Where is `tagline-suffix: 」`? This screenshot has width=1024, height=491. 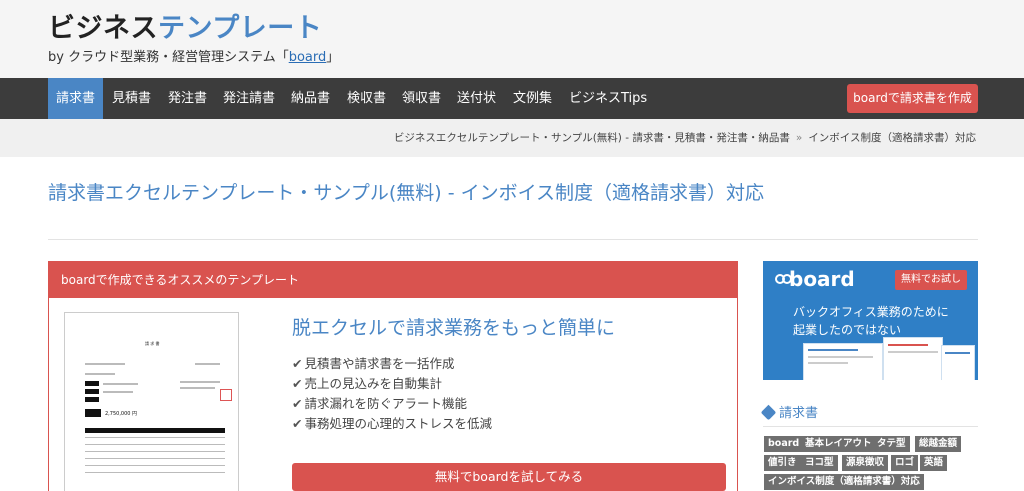
tagline-suffix: 」 is located at coordinates (333, 57).